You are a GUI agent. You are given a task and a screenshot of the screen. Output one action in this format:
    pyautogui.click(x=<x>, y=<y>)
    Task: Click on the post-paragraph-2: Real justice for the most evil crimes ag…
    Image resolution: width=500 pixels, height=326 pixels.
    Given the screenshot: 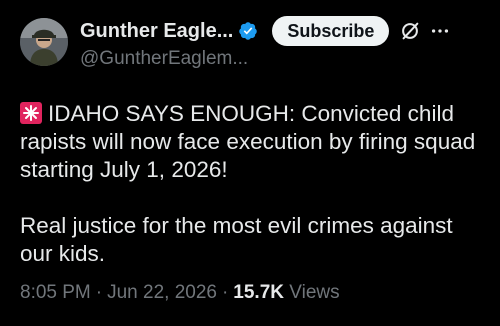 What is the action you would take?
    pyautogui.click(x=236, y=239)
    